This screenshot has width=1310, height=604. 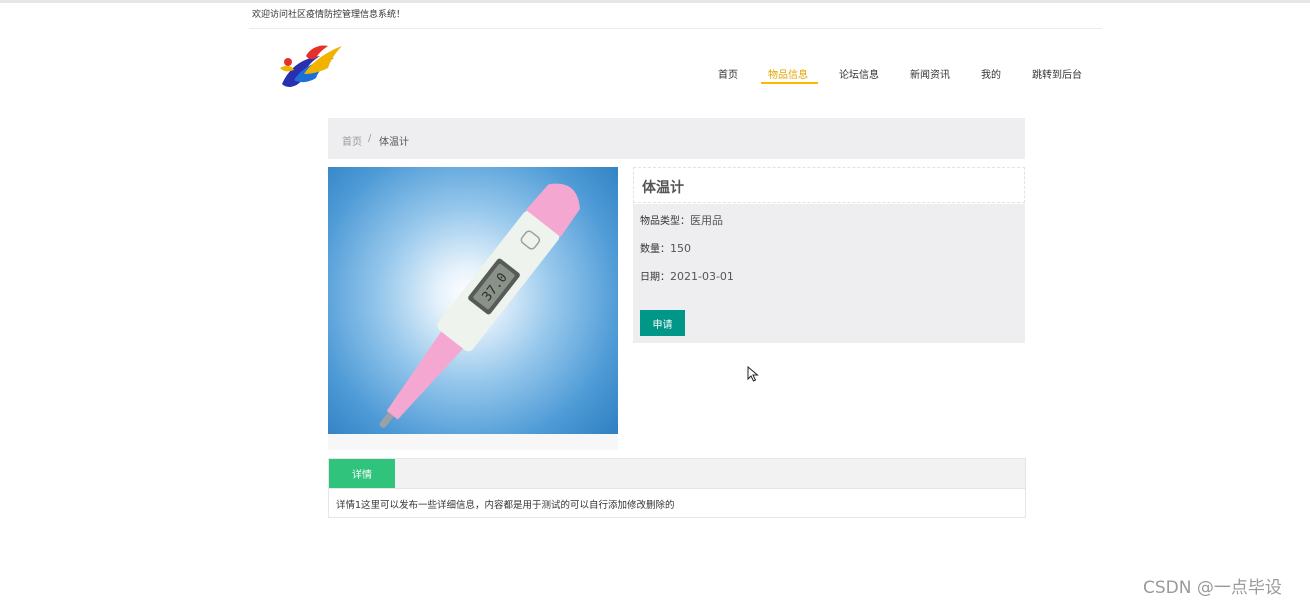 What do you see at coordinates (311, 67) in the screenshot?
I see `site-logo` at bounding box center [311, 67].